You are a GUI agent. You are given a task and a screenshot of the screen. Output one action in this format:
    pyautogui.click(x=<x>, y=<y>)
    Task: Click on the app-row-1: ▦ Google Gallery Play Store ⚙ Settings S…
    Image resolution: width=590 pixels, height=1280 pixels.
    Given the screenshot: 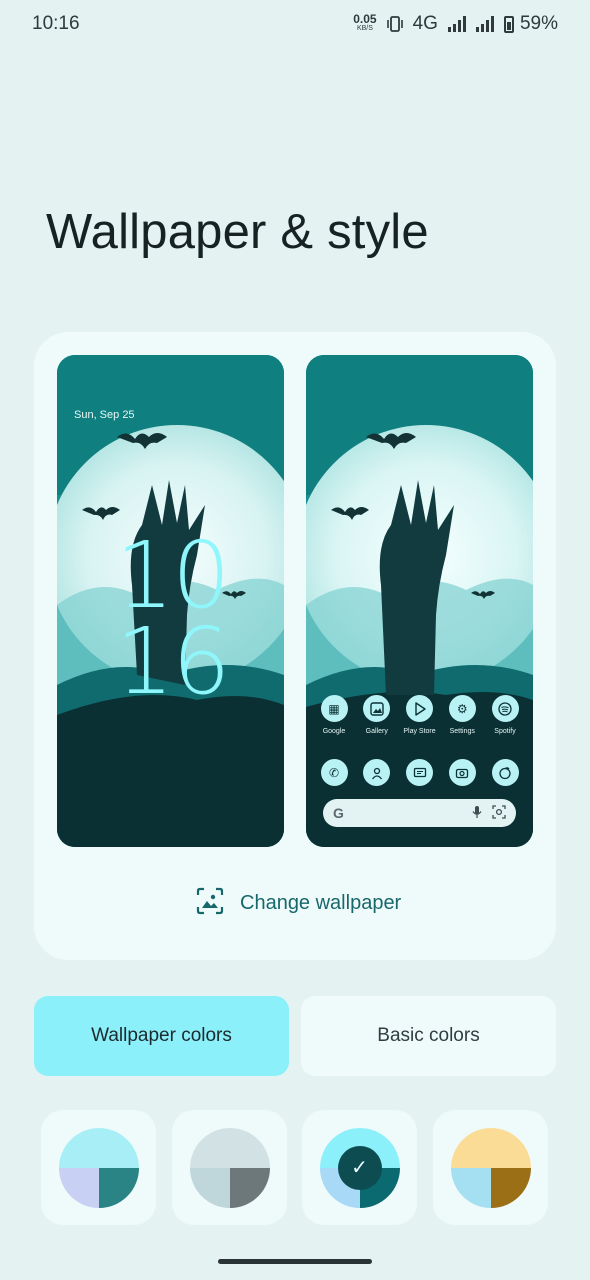 What is the action you would take?
    pyautogui.click(x=419, y=715)
    